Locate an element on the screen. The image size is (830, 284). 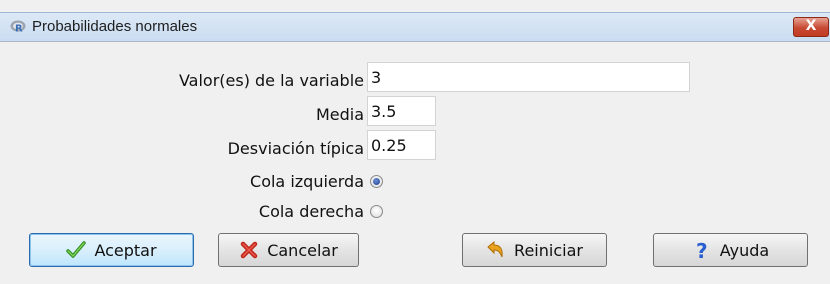
title-bar: R Probabilidades normales X is located at coordinates (415, 27).